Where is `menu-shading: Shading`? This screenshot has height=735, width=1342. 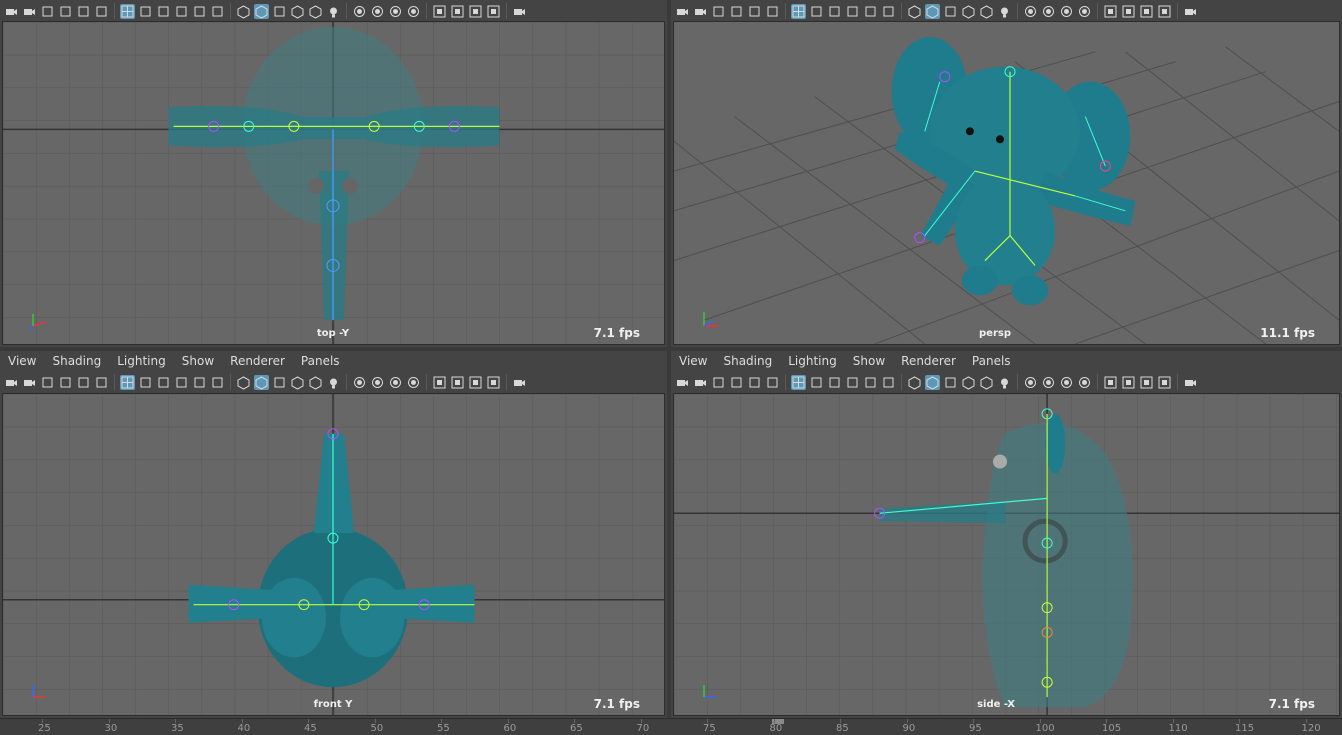 menu-shading: Shading is located at coordinates (751, 361).